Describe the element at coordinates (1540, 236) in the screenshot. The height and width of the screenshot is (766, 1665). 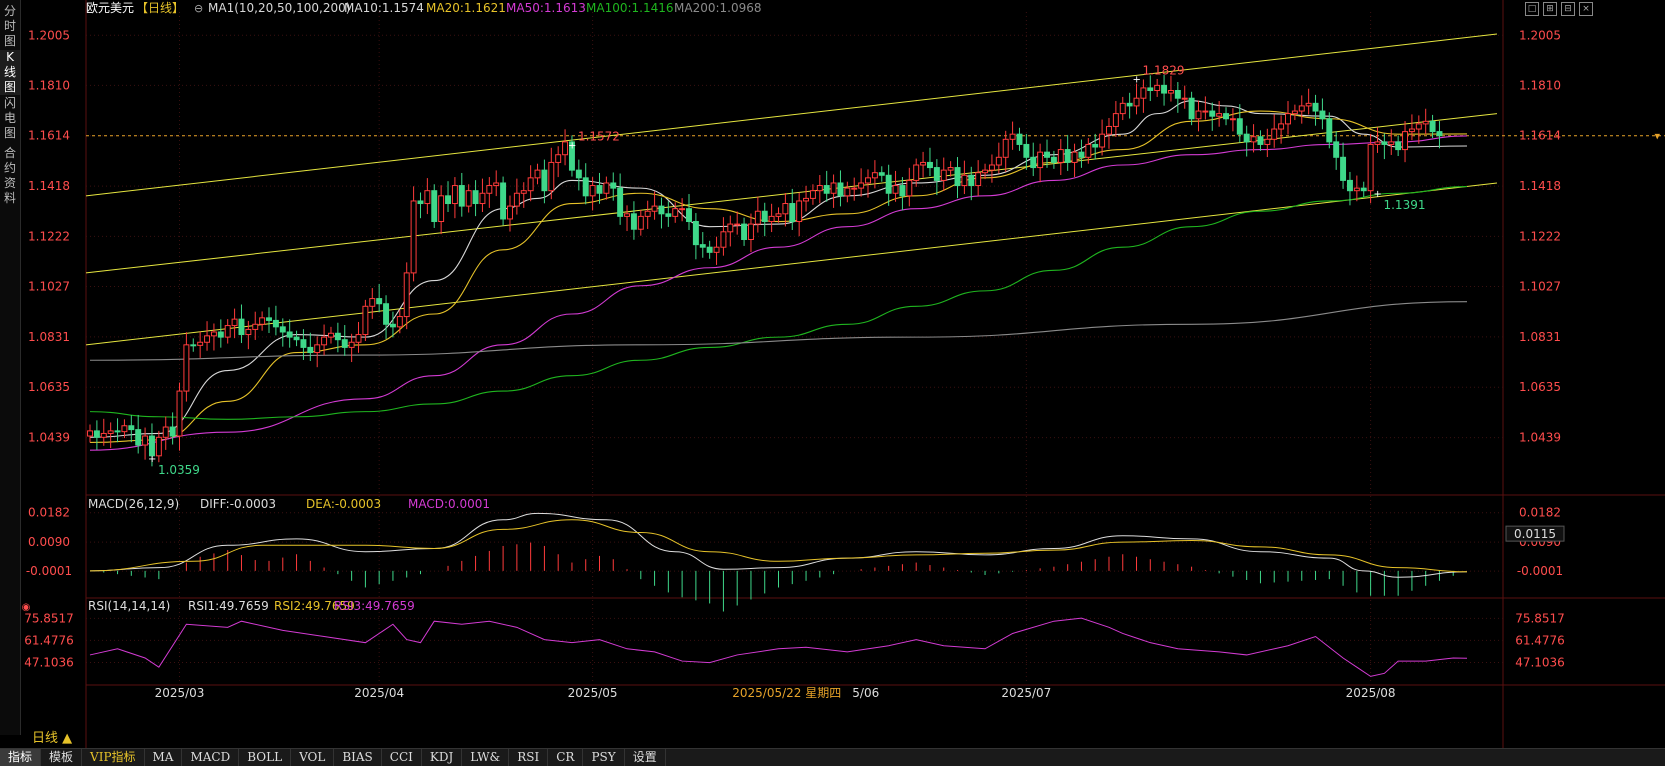
I see `price-tick-right: 1.1222` at that location.